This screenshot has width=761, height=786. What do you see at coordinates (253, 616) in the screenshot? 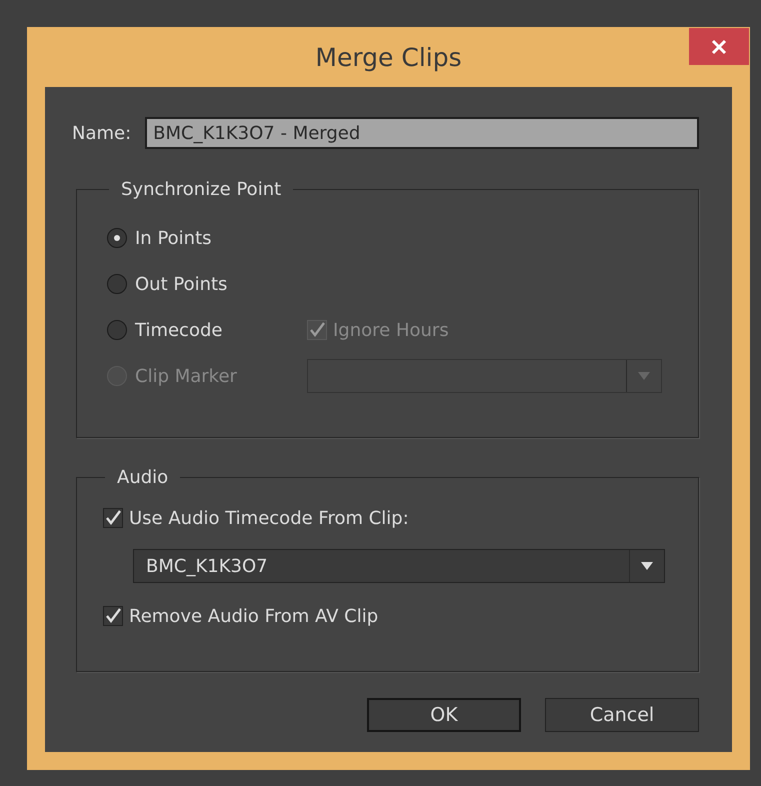
I see `checkbox-label: Remove Audio From AV Clip` at bounding box center [253, 616].